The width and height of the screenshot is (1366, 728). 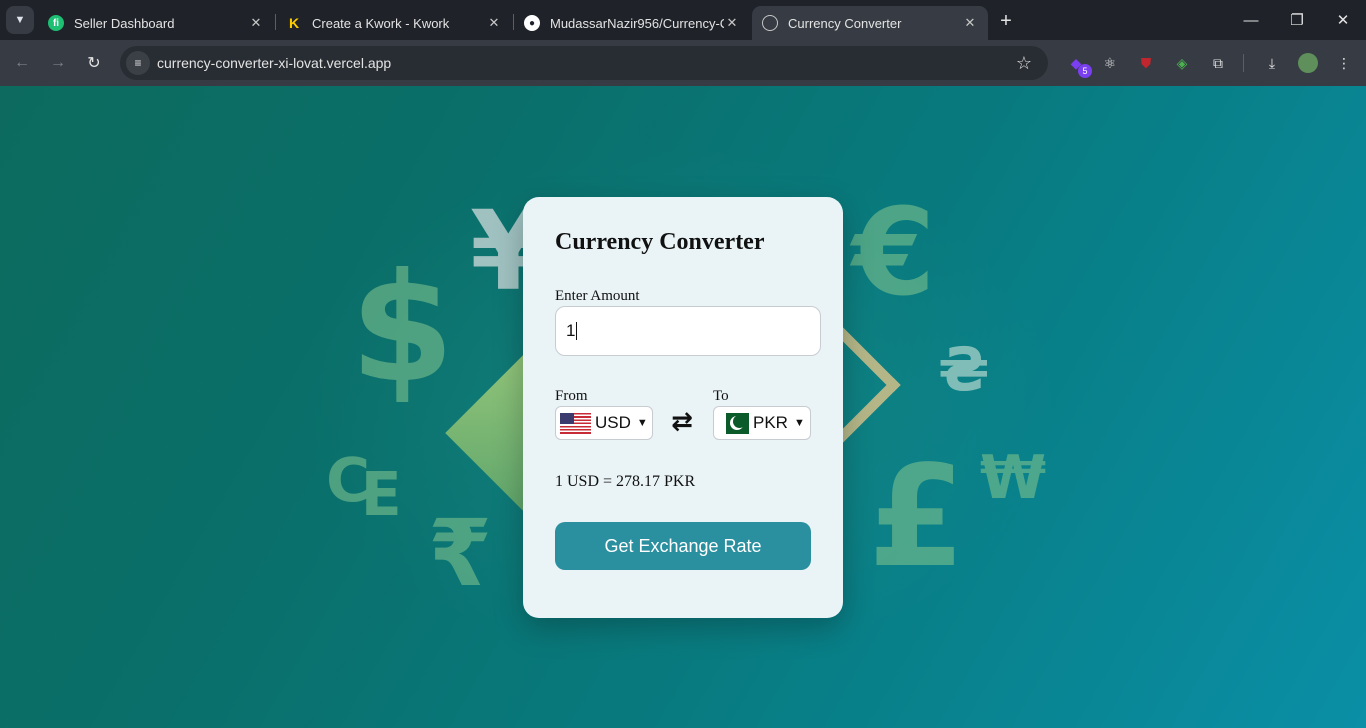 I want to click on new-tab-button: +, so click(x=1006, y=21).